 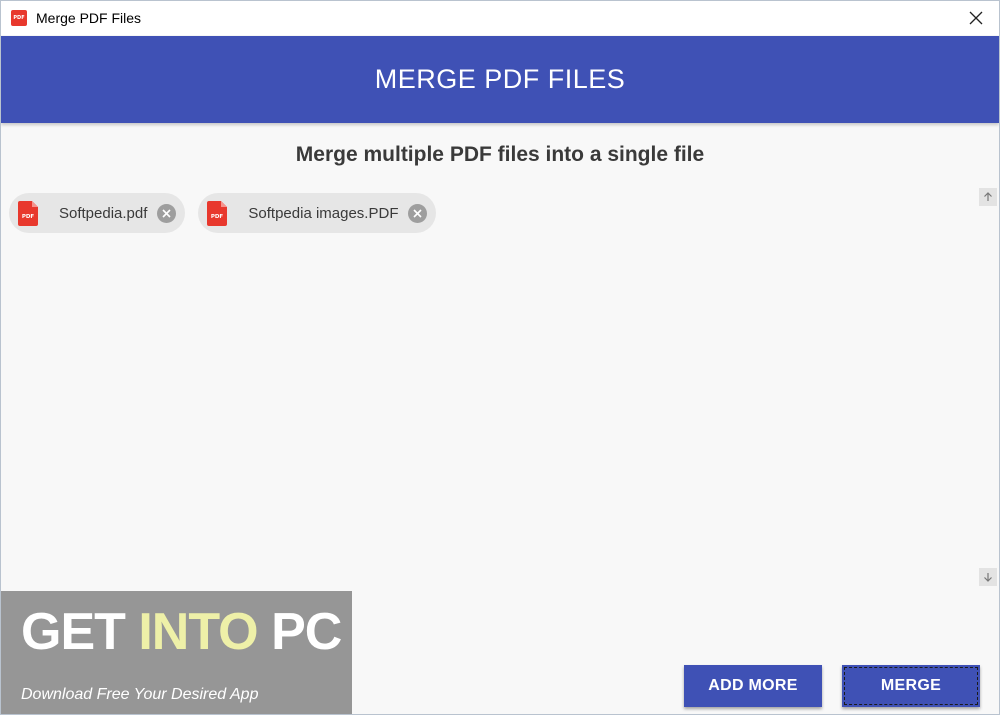 I want to click on app-icon-text: PDF, so click(x=19, y=17).